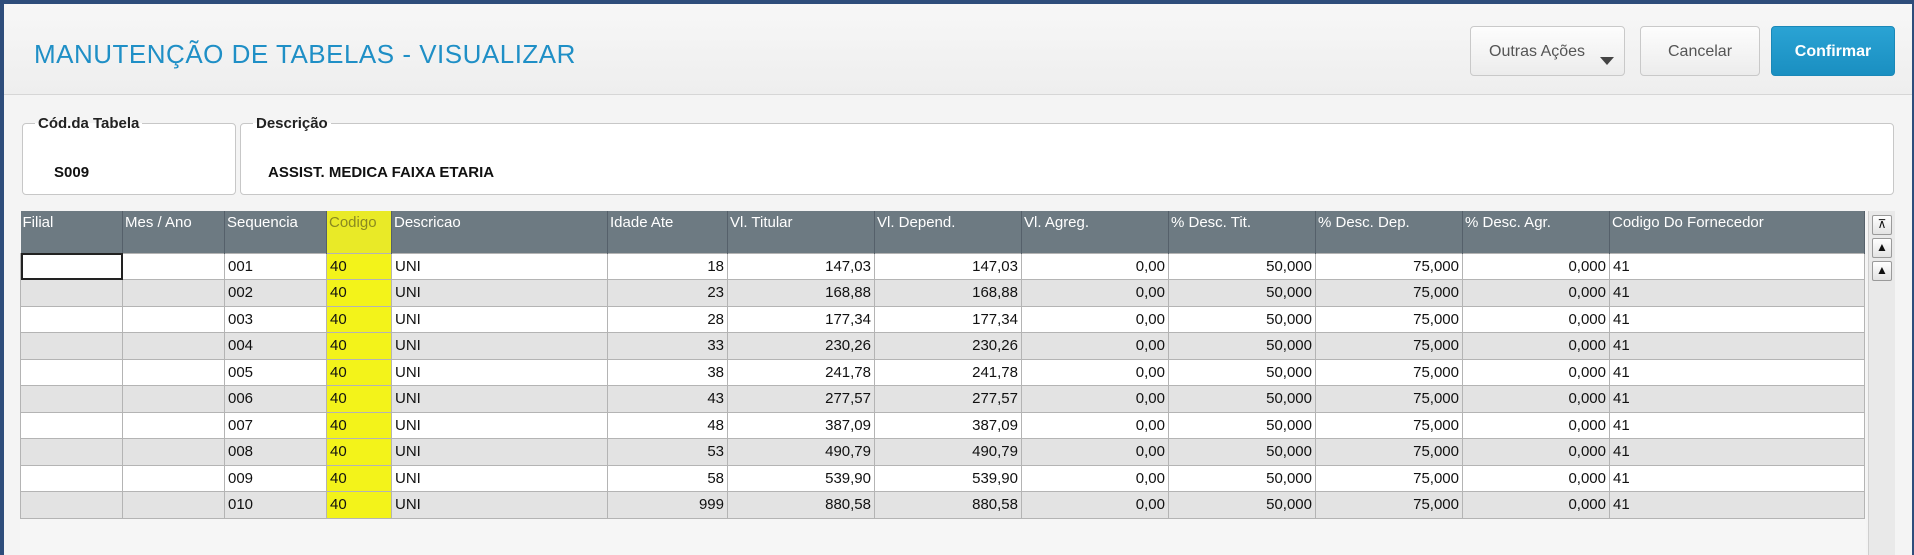 Image resolution: width=1914 pixels, height=555 pixels. Describe the element at coordinates (948, 293) in the screenshot. I see `cell-vl-depend: 168,88` at that location.